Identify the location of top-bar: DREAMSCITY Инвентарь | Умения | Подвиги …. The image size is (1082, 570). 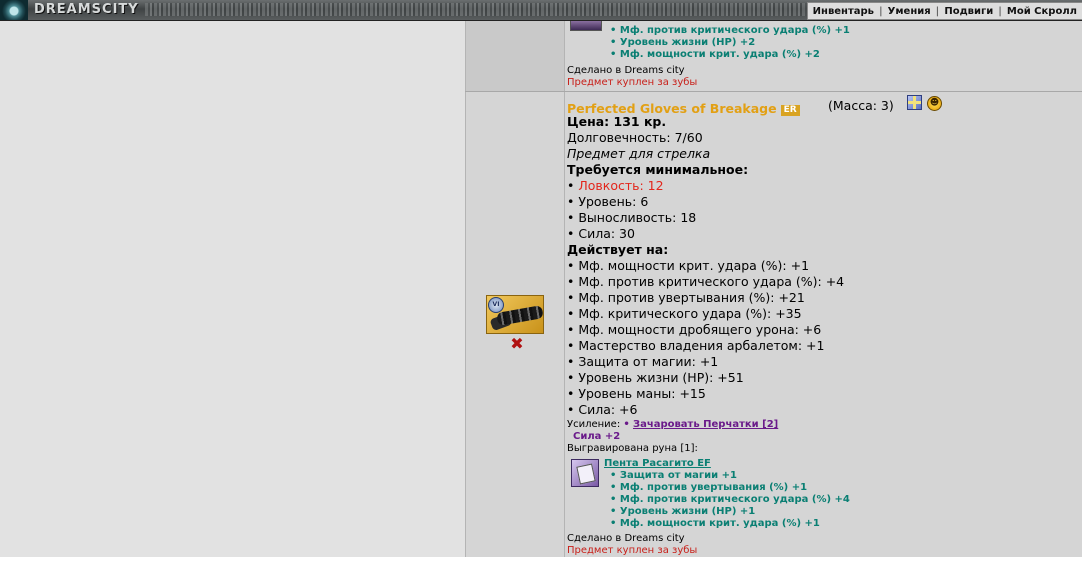
(541, 10).